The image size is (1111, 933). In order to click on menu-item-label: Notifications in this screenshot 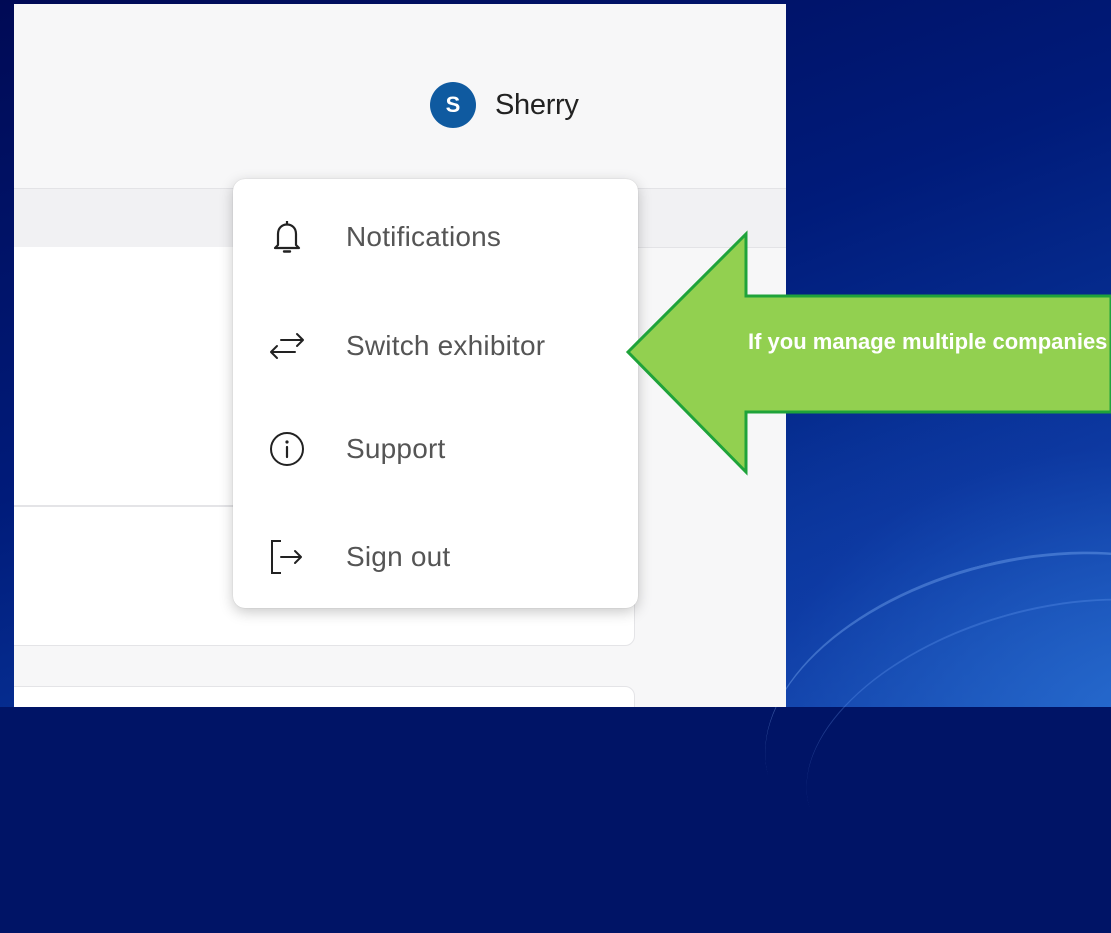, I will do `click(424, 236)`.